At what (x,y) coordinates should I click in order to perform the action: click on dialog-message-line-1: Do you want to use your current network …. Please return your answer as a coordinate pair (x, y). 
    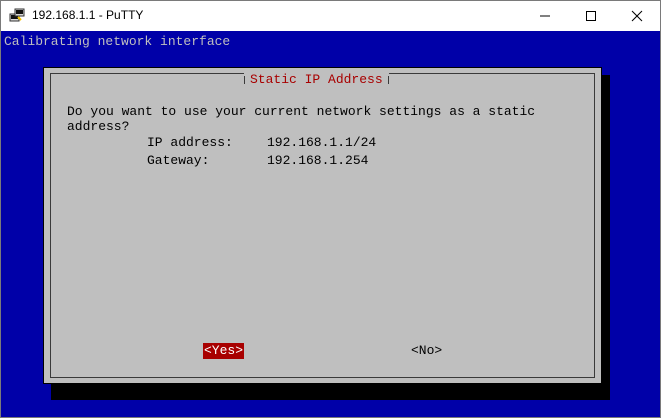
    Looking at the image, I should click on (301, 111).